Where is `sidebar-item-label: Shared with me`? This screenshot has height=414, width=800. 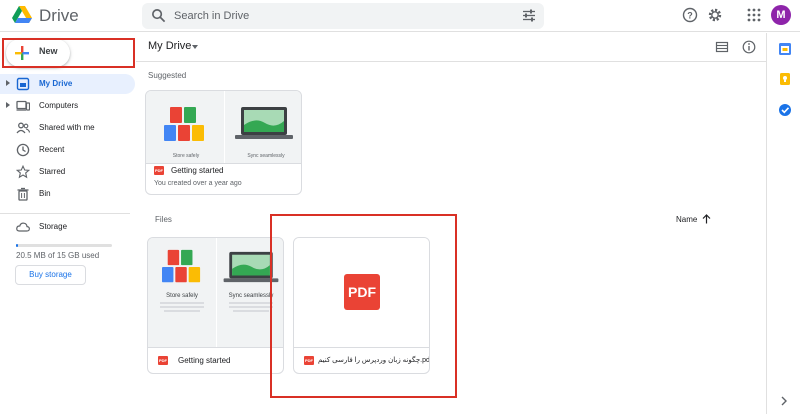
sidebar-item-label: Shared with me is located at coordinates (67, 127).